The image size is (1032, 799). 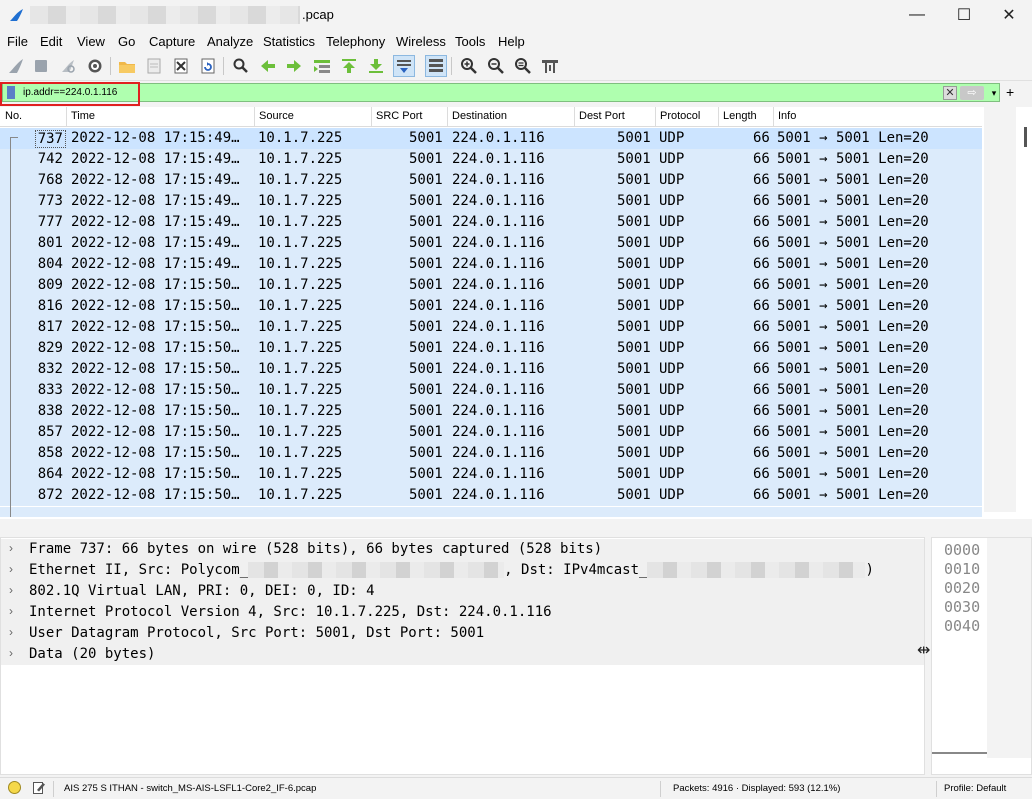 What do you see at coordinates (349, 66) in the screenshot?
I see `go-first-packet-icon` at bounding box center [349, 66].